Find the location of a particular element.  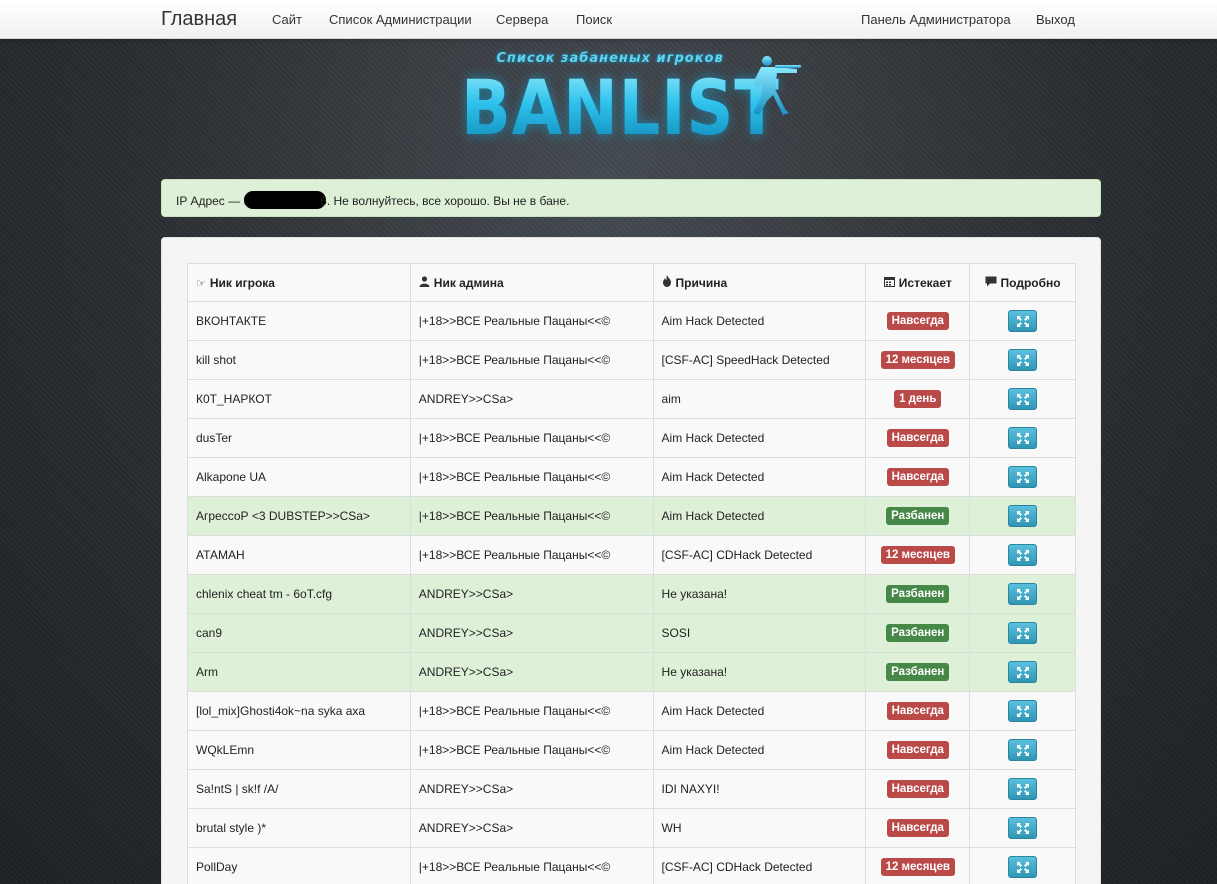

header-reason-label: Причина is located at coordinates (701, 283).